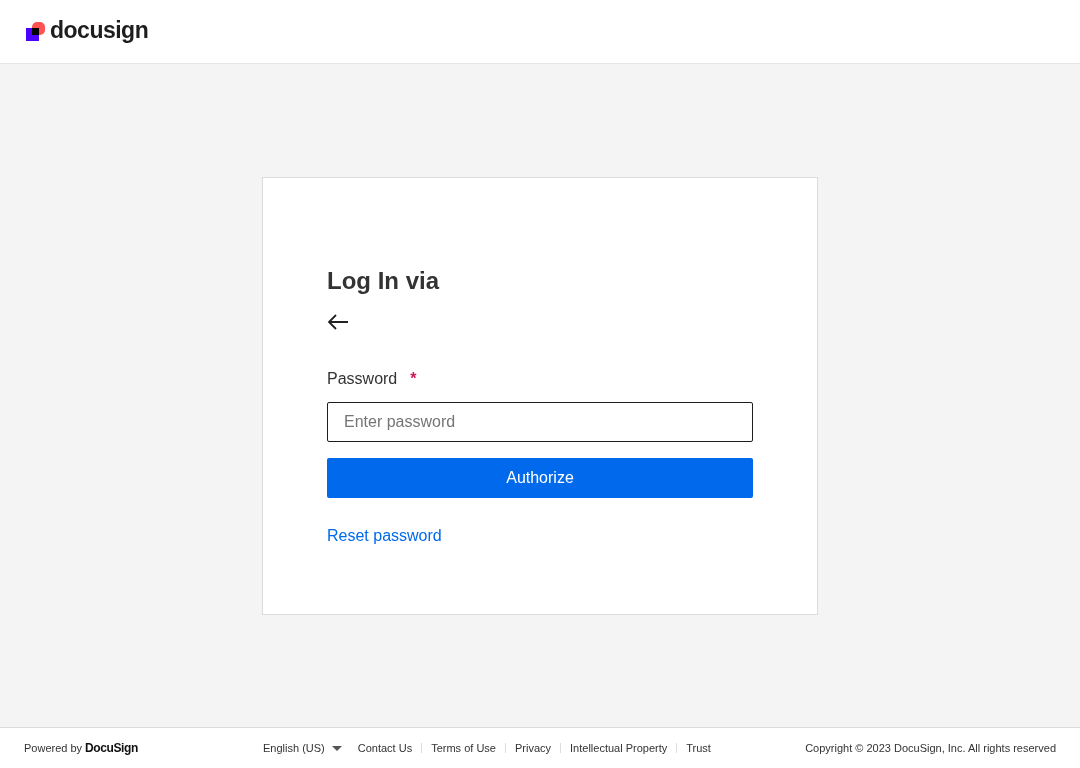 The width and height of the screenshot is (1080, 768). What do you see at coordinates (36, 31) in the screenshot?
I see `logo-icon` at bounding box center [36, 31].